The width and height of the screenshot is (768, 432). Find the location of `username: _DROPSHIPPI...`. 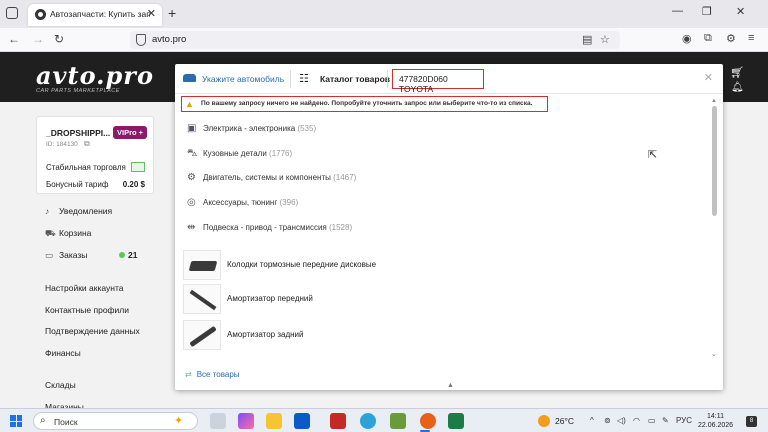

username: _DROPSHIPPI... is located at coordinates (78, 133).